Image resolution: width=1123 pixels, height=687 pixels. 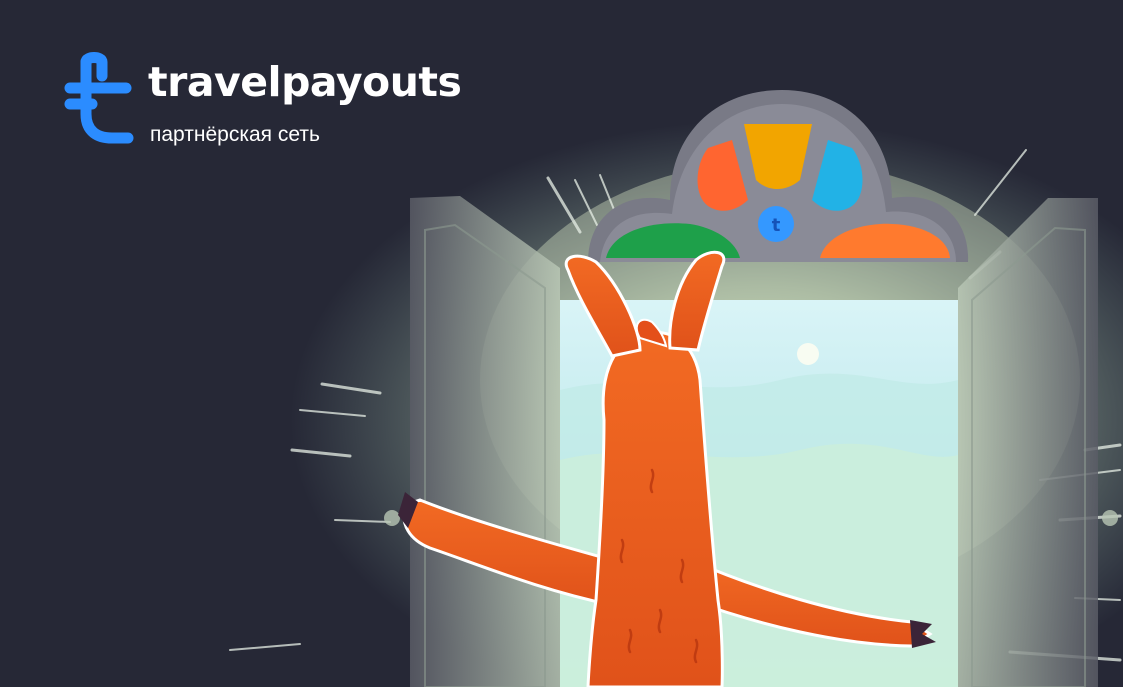 I want to click on brand-name: travelpayouts, so click(x=305, y=82).